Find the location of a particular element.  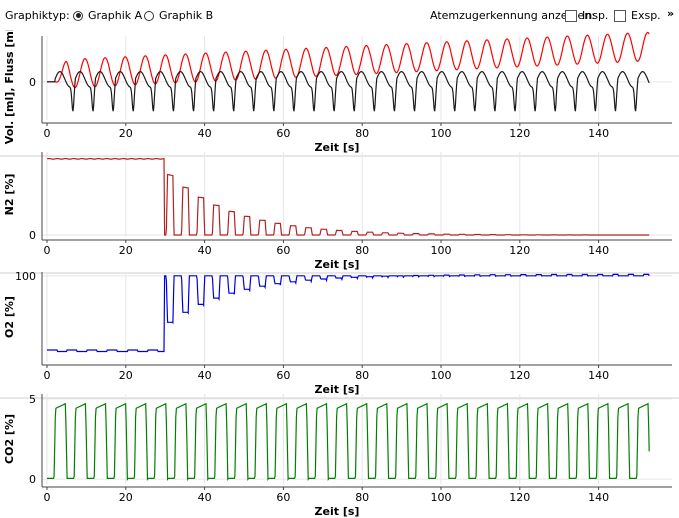

insp-checkbox: Insp. is located at coordinates (586, 15).